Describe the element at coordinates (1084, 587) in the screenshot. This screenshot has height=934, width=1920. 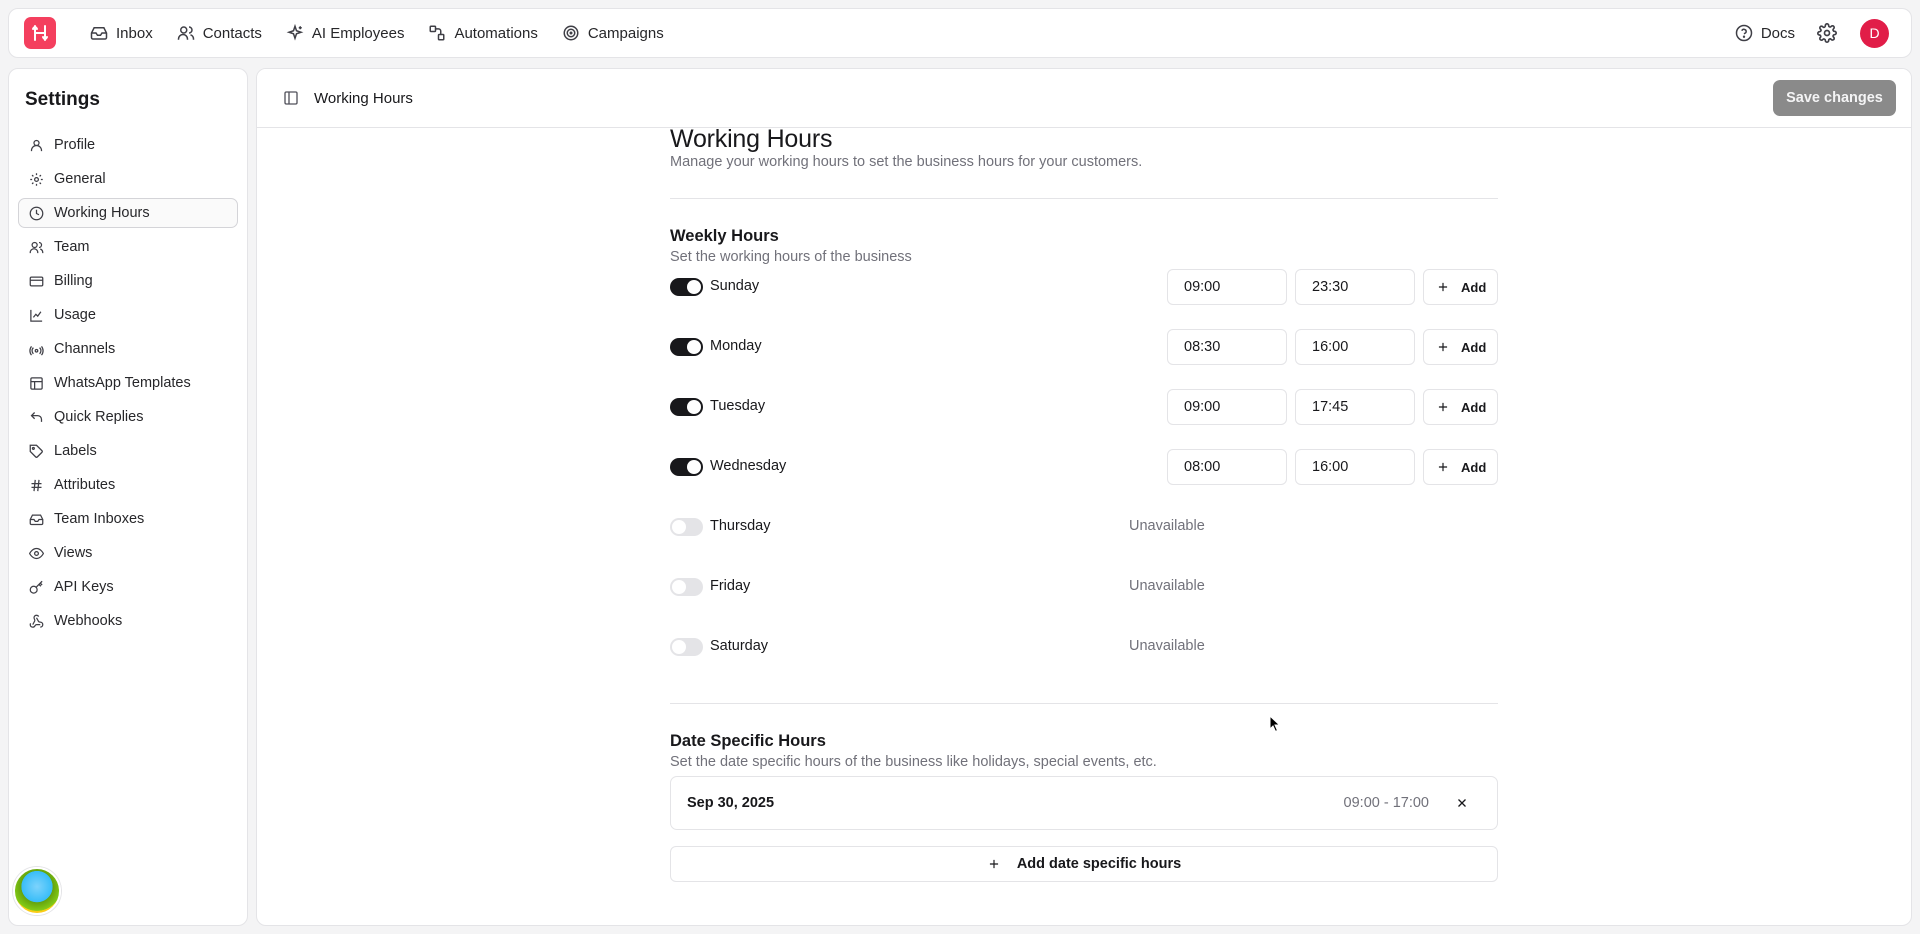
I see `day-row-friday: Friday Unavailable` at that location.